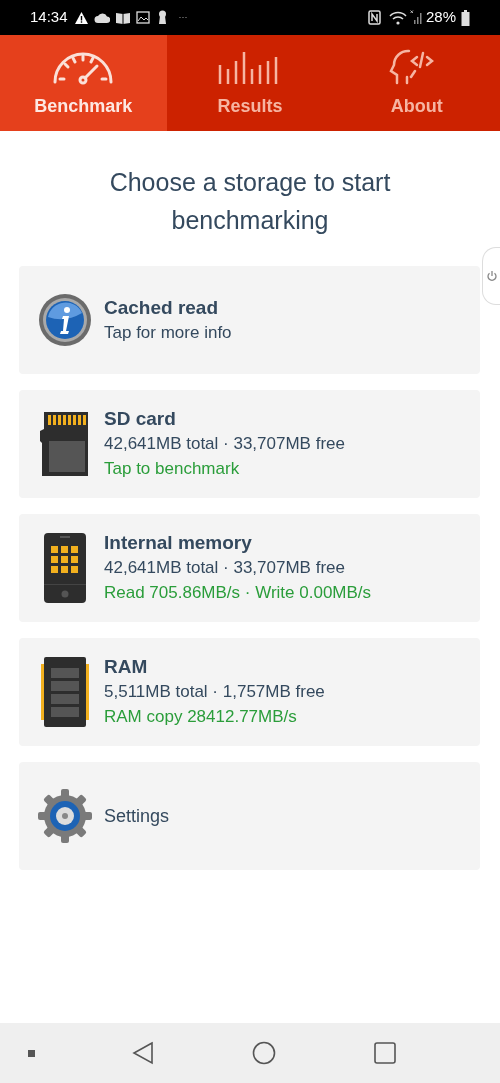  What do you see at coordinates (162, 307) in the screenshot?
I see `card-title: Cached read` at bounding box center [162, 307].